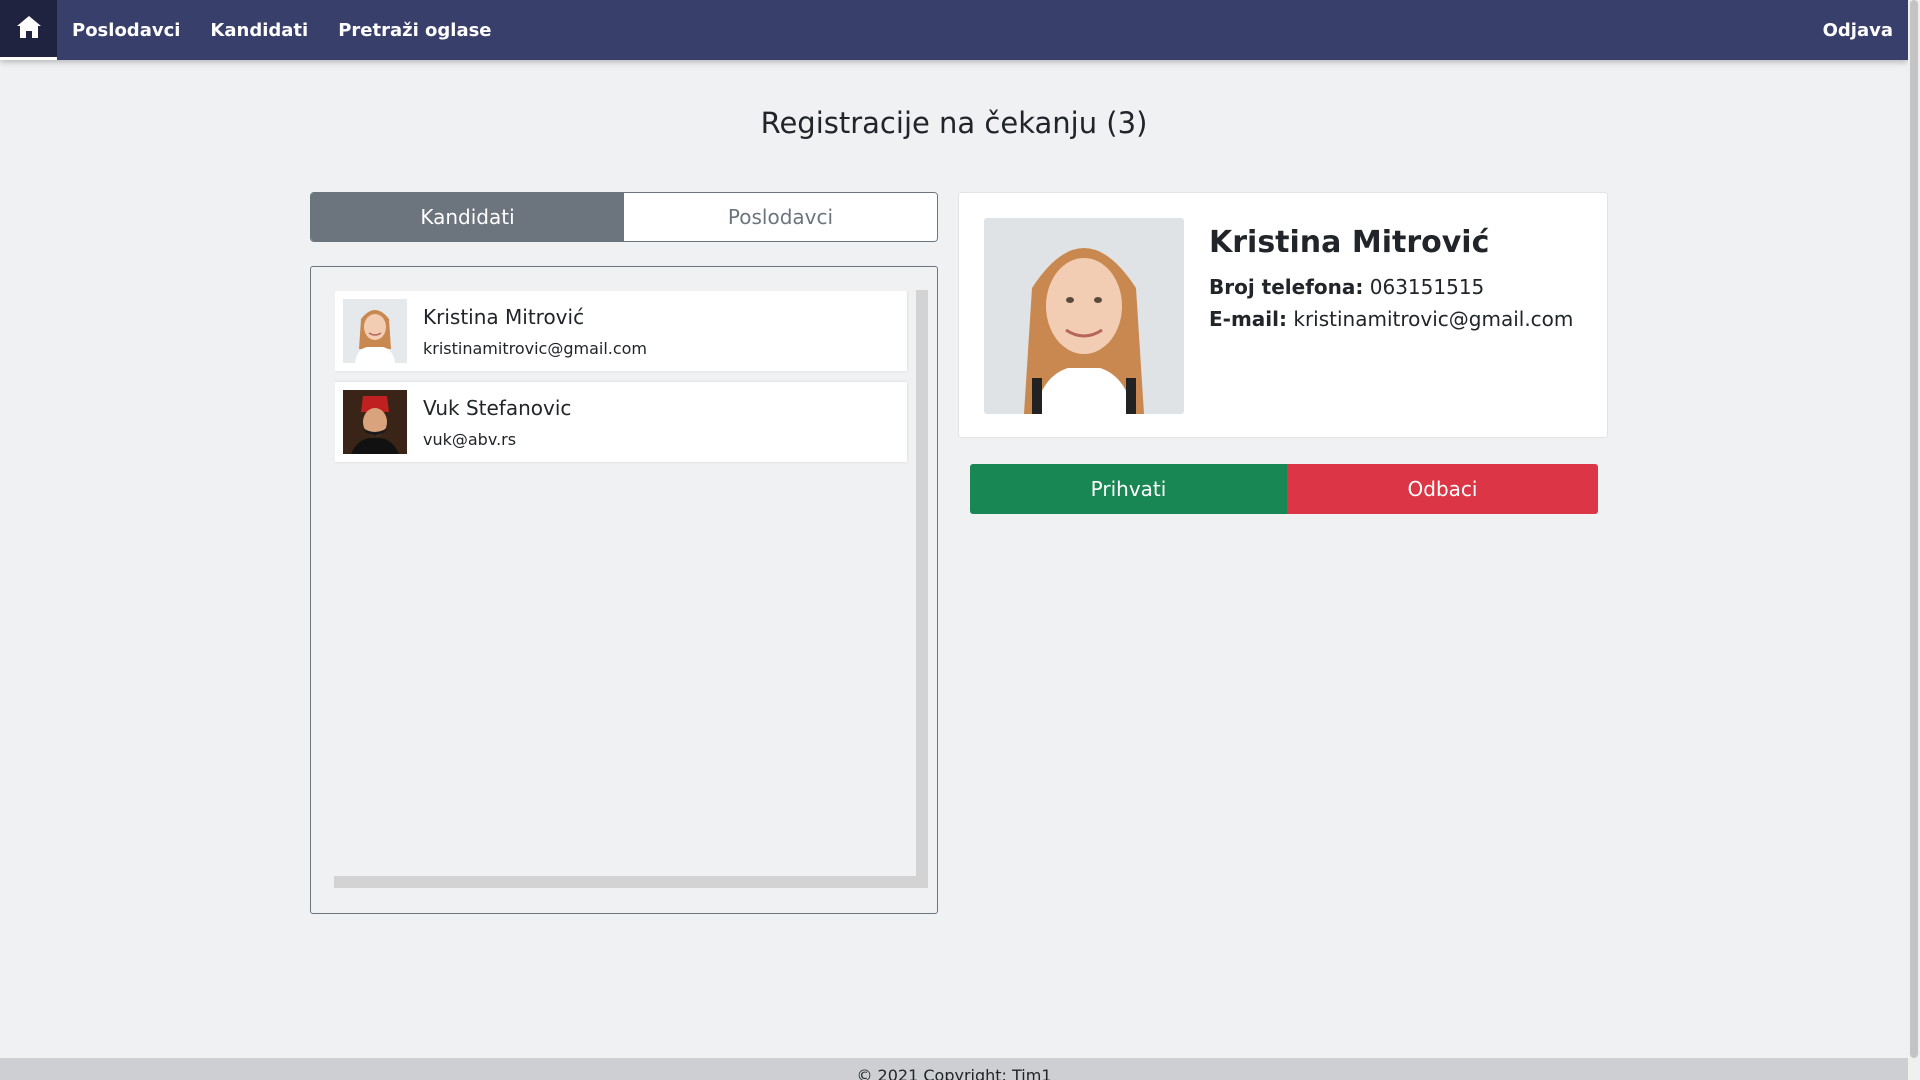  I want to click on list-item: Vuk Stefanovic vuk@abv.rs, so click(621, 422).